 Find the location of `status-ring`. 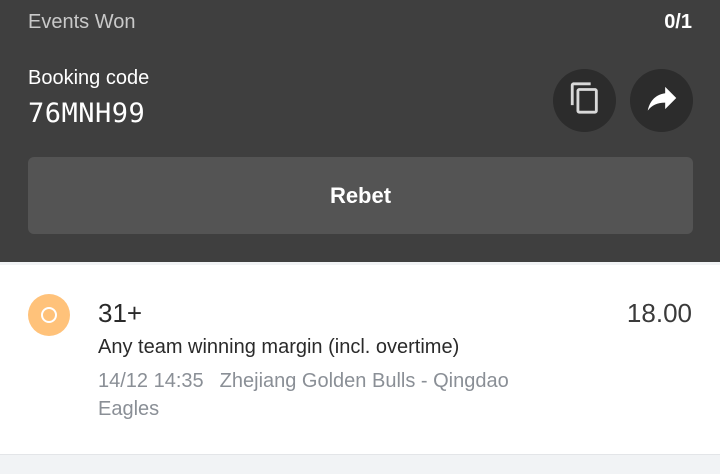

status-ring is located at coordinates (49, 315).